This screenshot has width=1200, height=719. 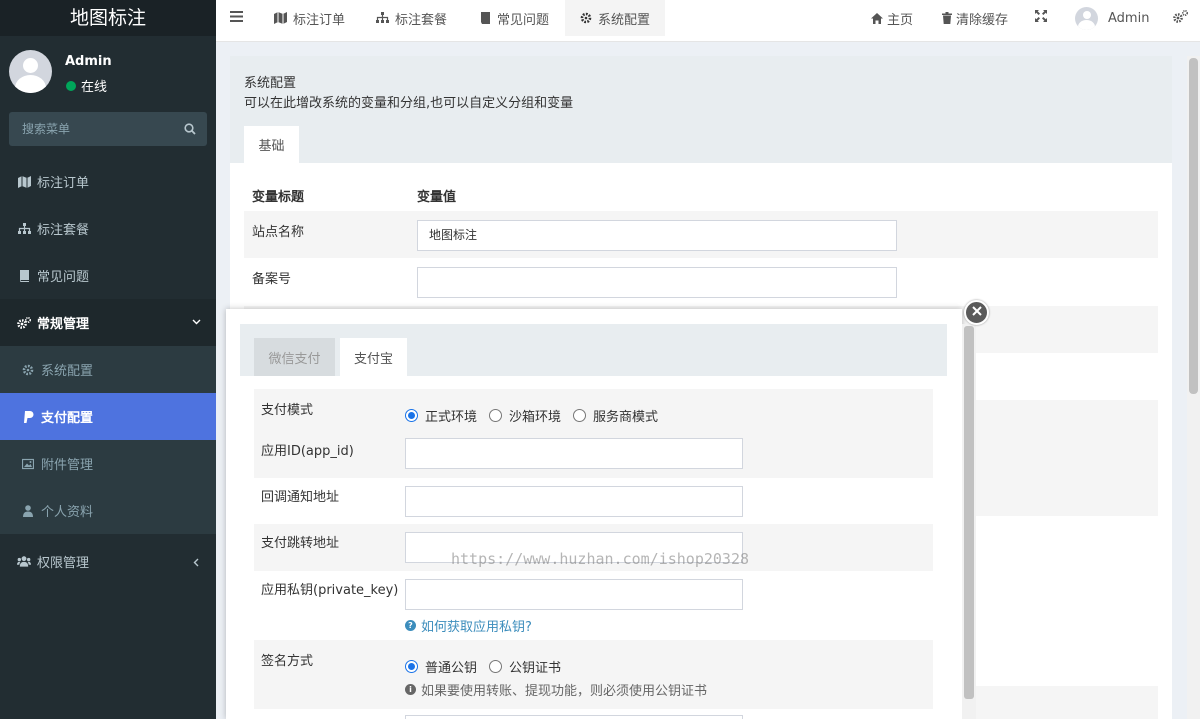 I want to click on page-scrollbar, so click(x=1193, y=387).